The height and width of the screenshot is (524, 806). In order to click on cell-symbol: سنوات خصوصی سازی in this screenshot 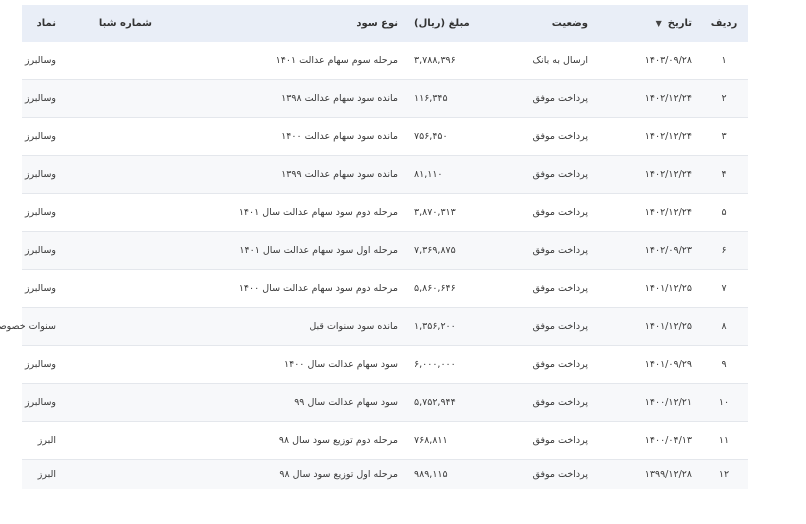, I will do `click(32, 326)`.